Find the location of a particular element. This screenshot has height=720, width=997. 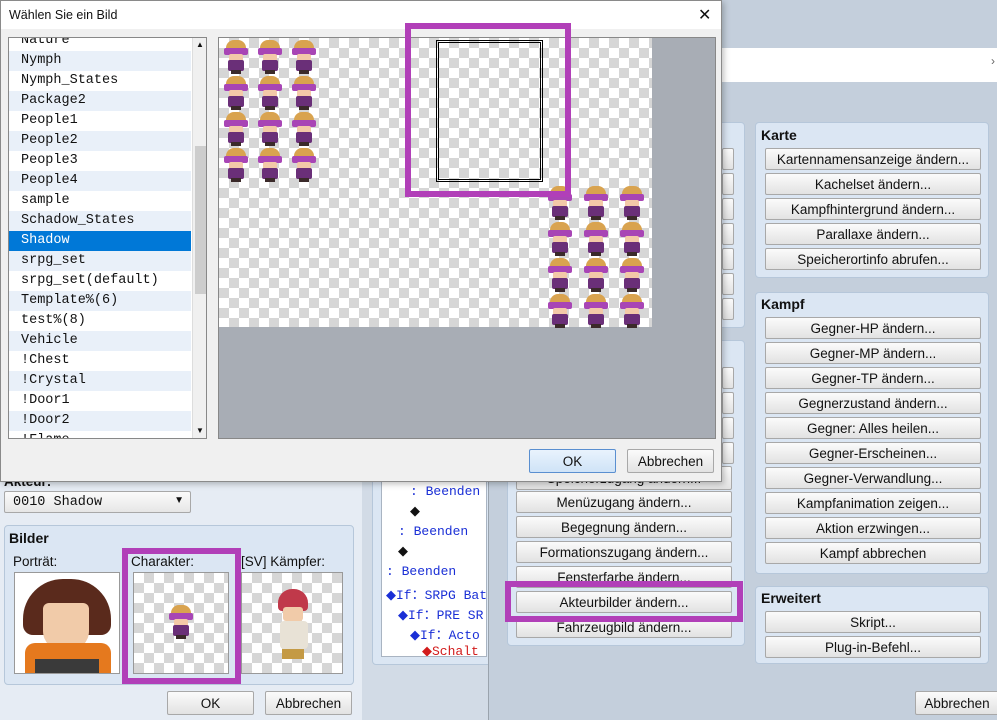

actor-select: 0010 Shadow ▼ is located at coordinates (97, 502).